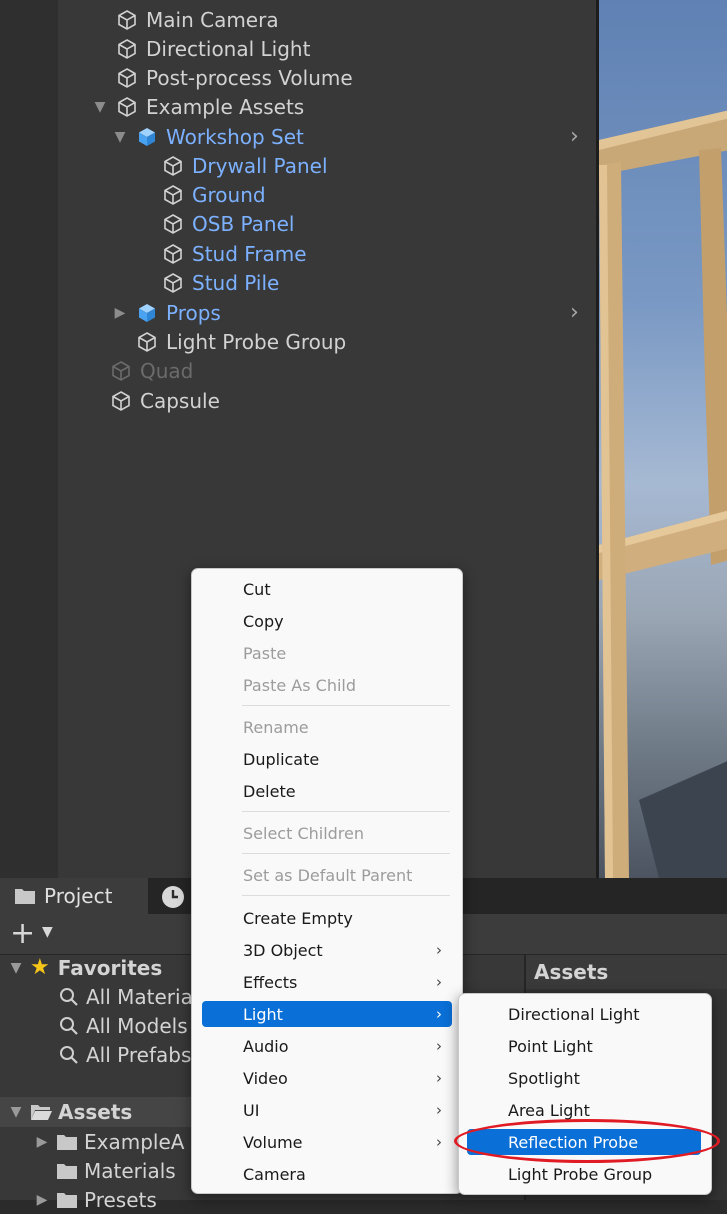 Image resolution: width=727 pixels, height=1214 pixels. I want to click on menu-item-cut: Cut, so click(327, 589).